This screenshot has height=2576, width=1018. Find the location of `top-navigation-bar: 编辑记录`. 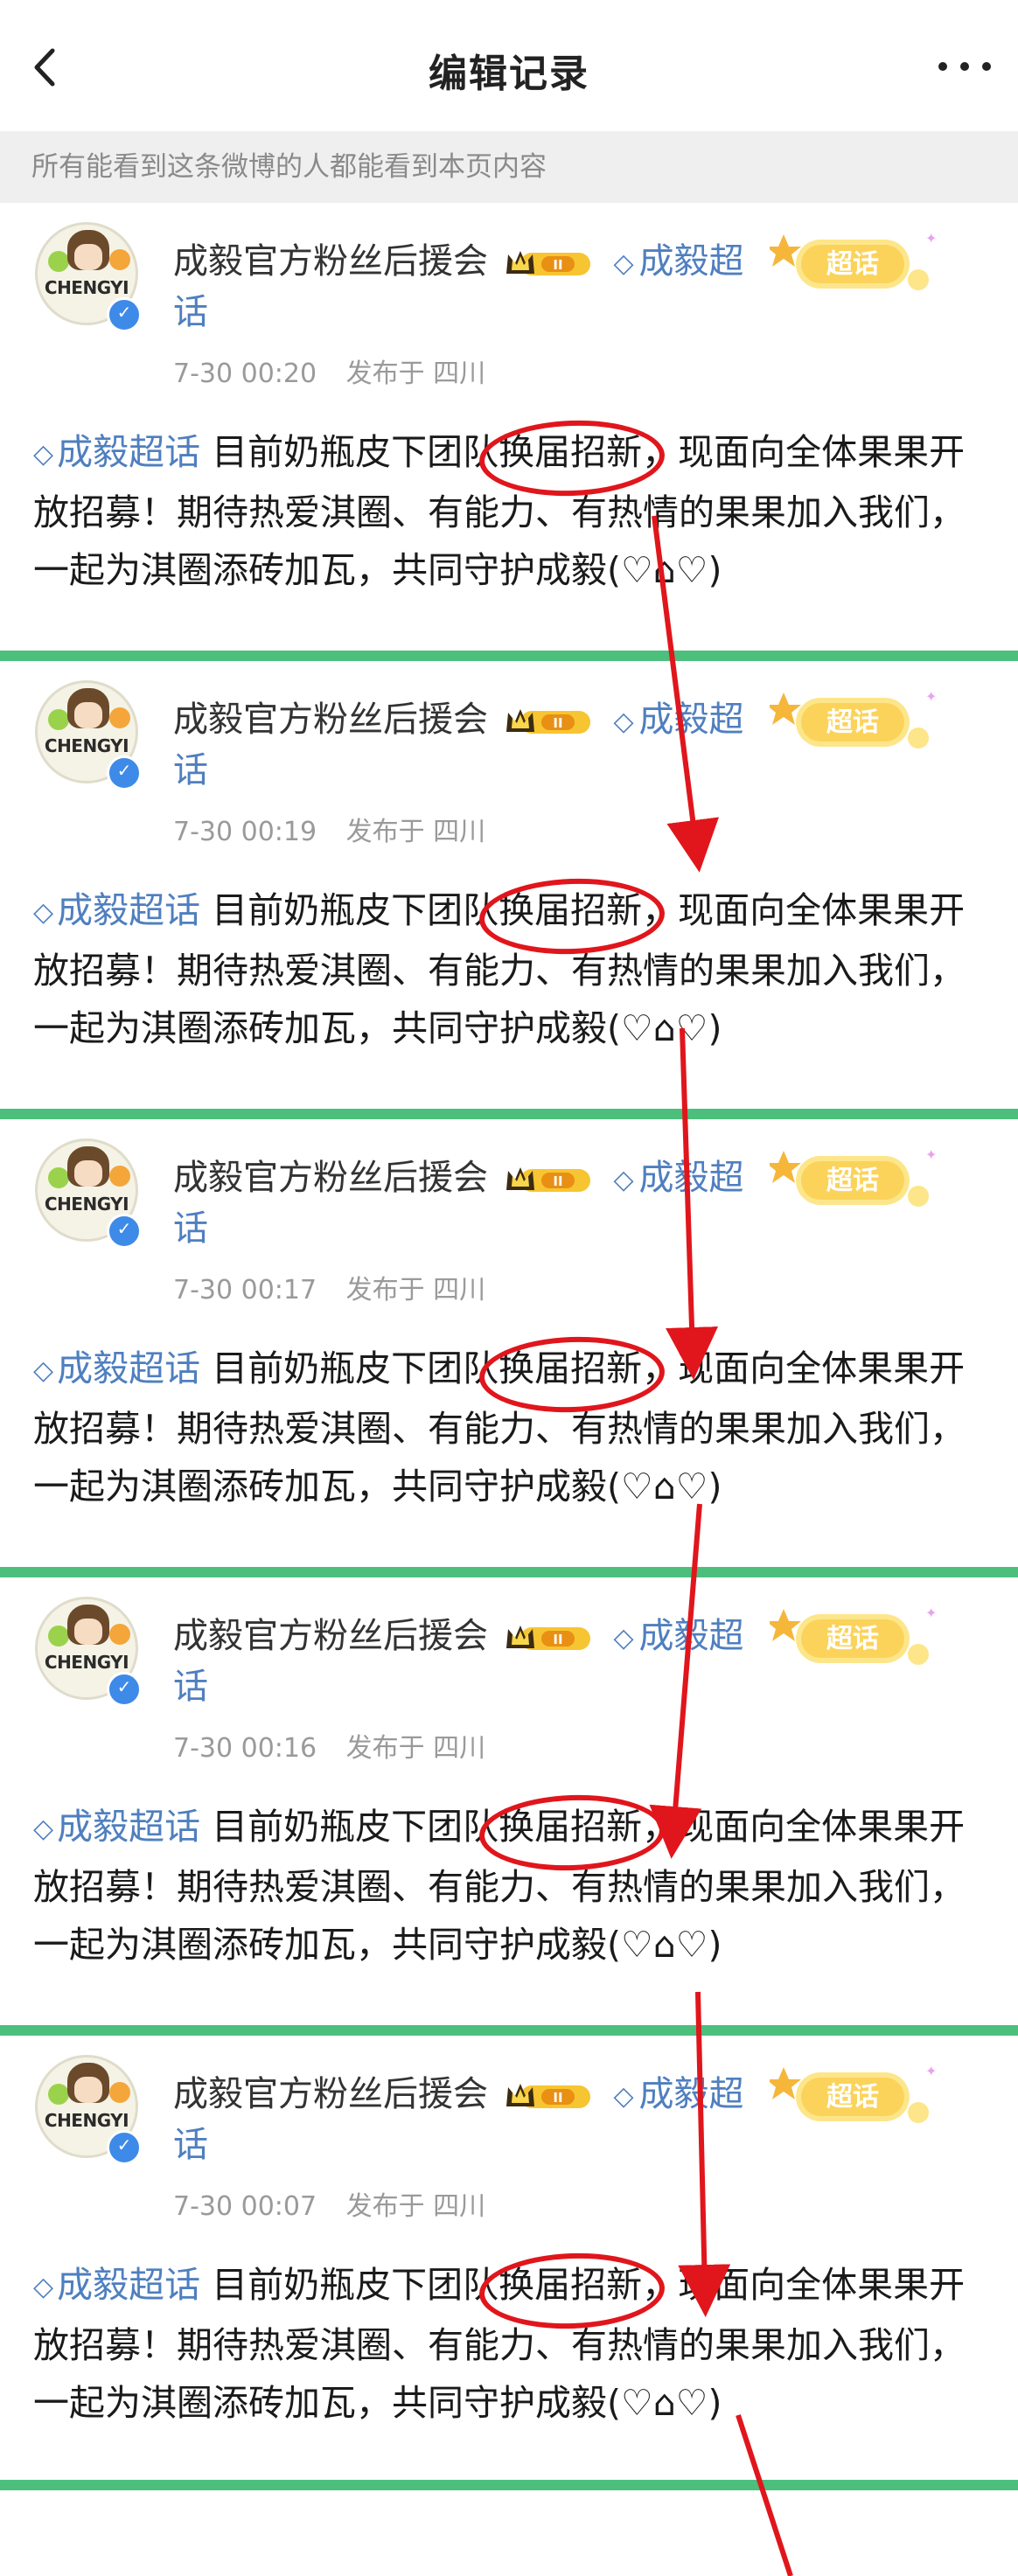

top-navigation-bar: 编辑记录 is located at coordinates (509, 65).